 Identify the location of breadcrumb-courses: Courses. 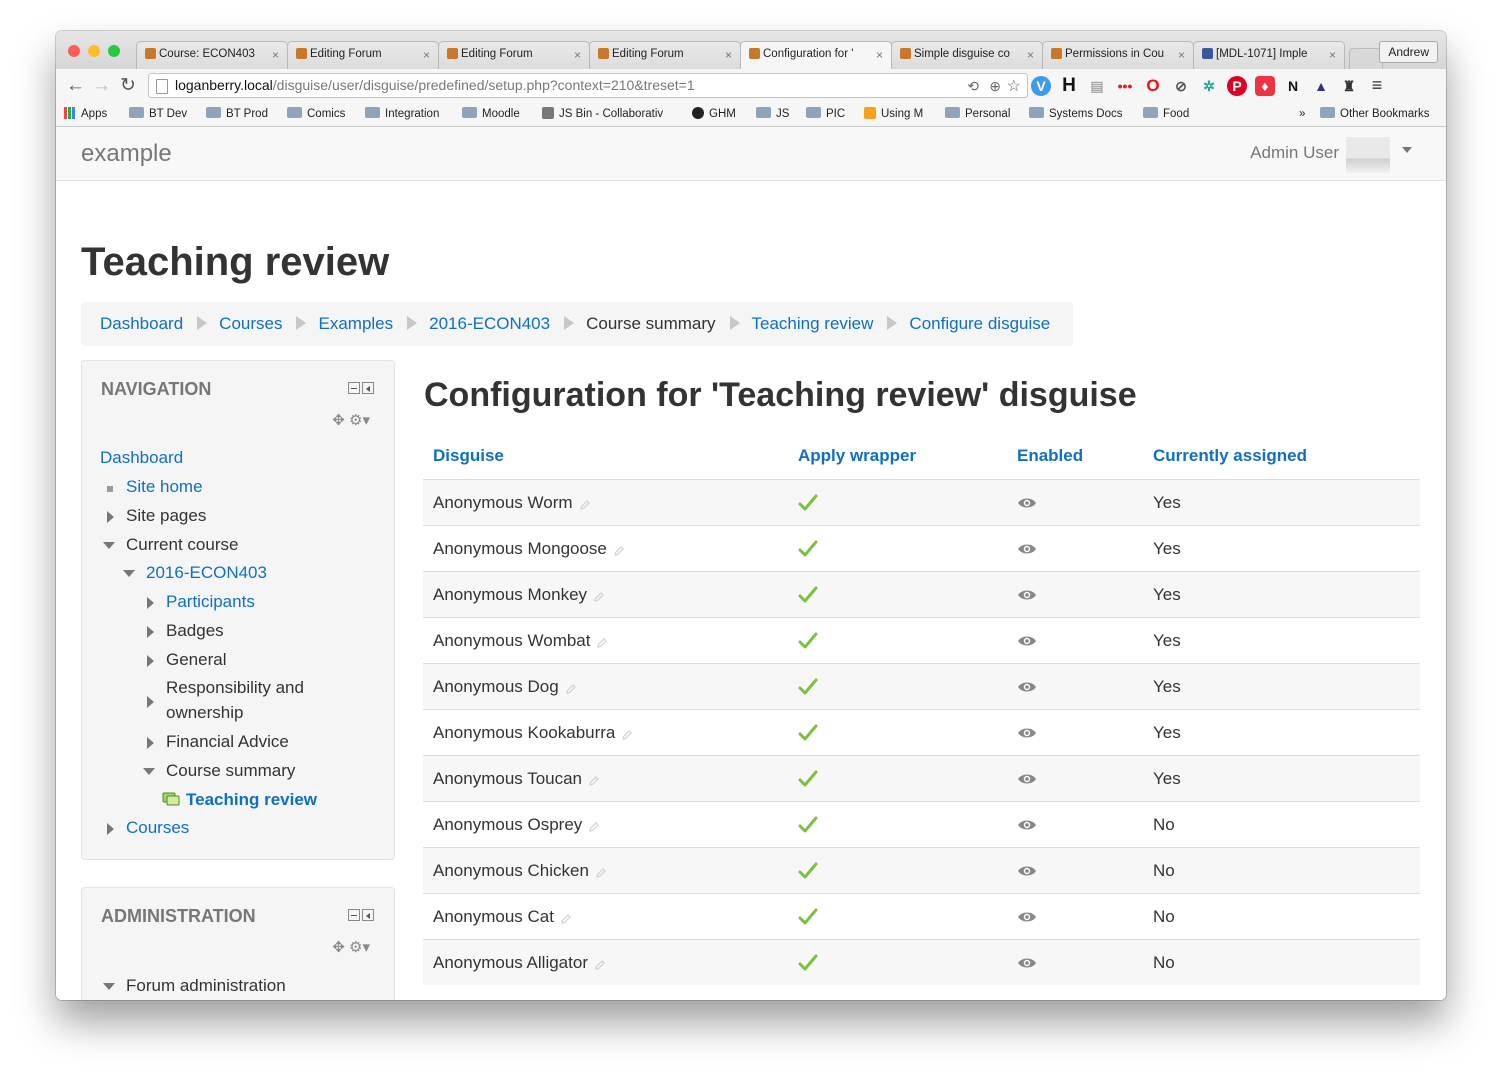
(250, 323).